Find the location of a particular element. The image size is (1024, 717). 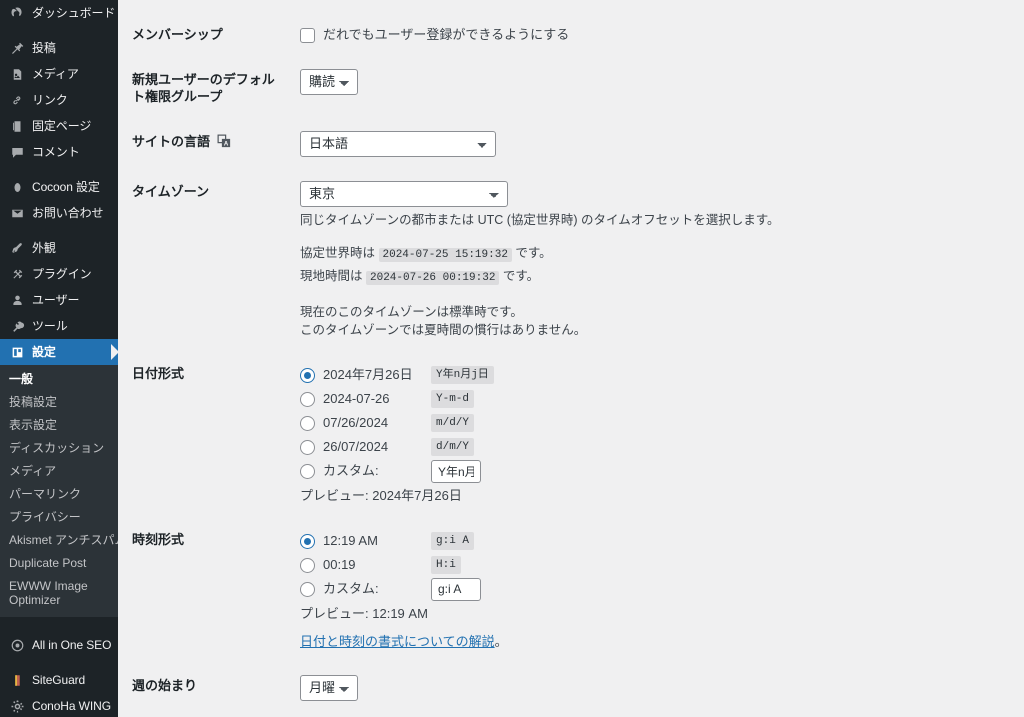

date-format-option: 2024年7月26日 Y年n月j日 is located at coordinates (657, 375).